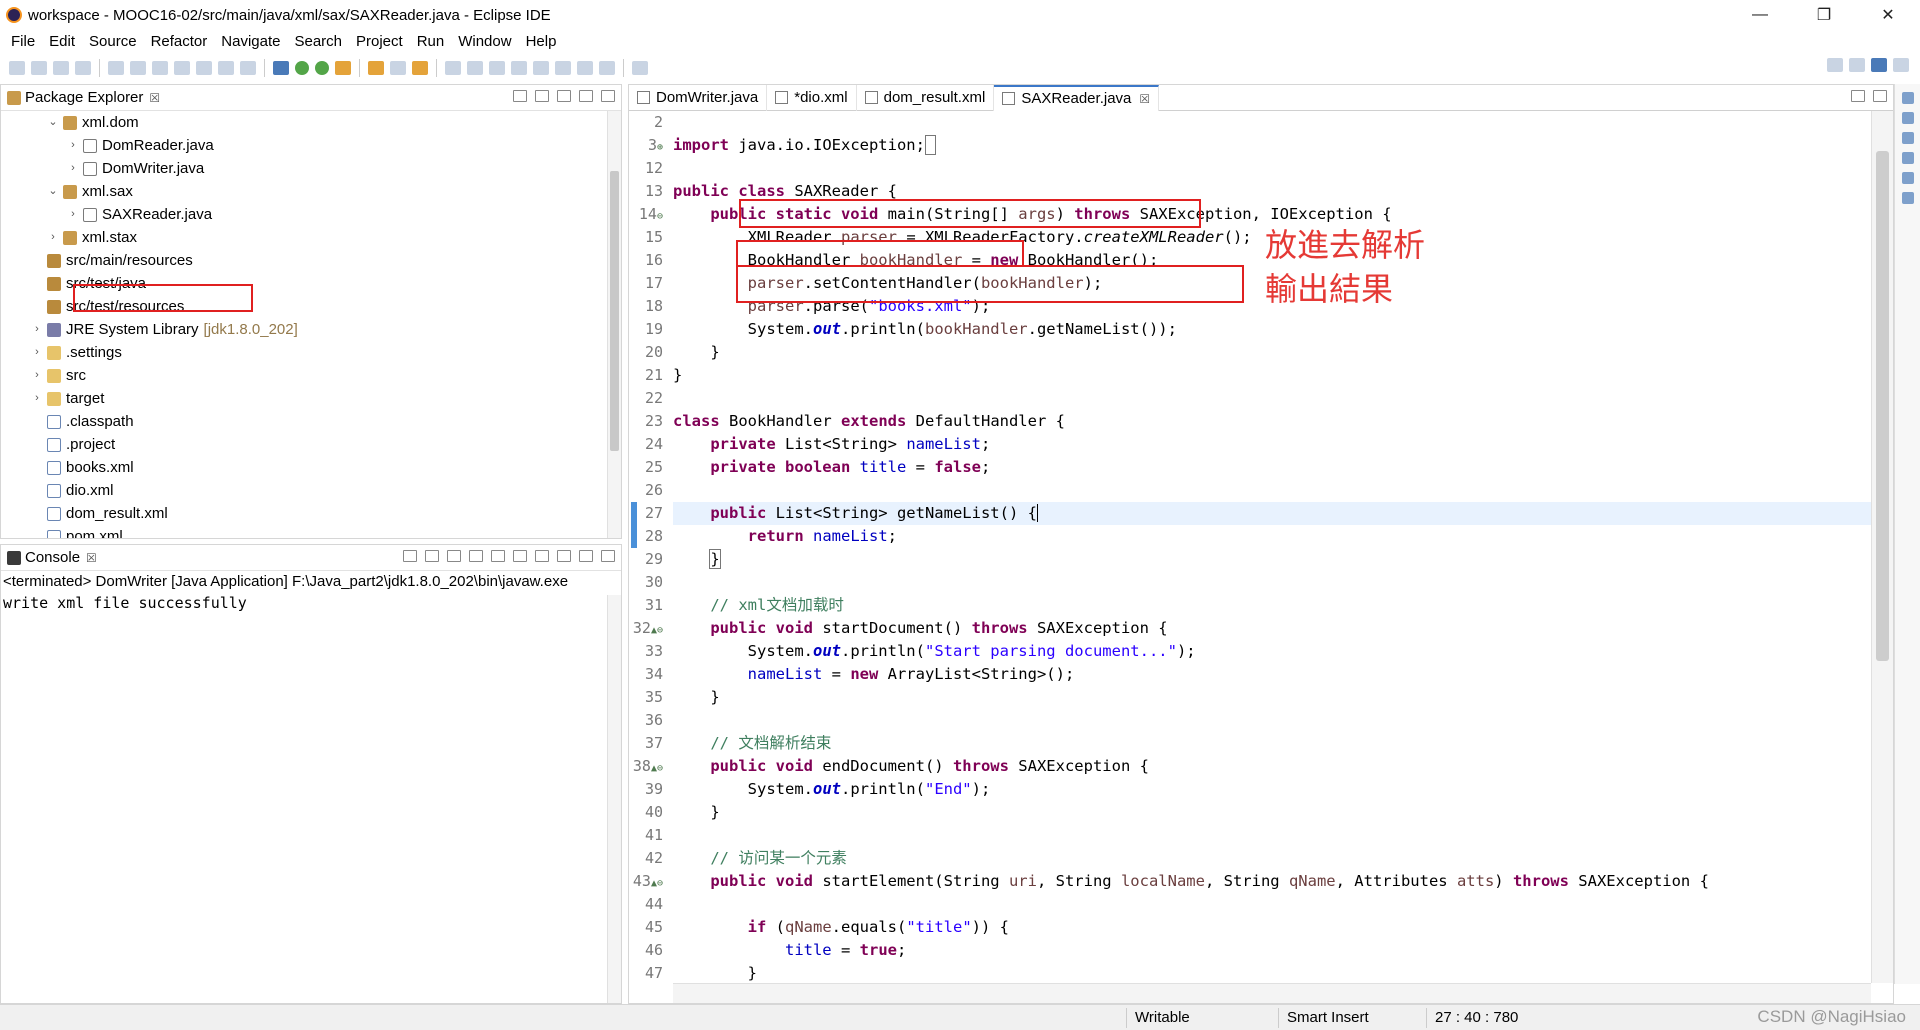  What do you see at coordinates (542, 96) in the screenshot?
I see `link-with-editor-icon` at bounding box center [542, 96].